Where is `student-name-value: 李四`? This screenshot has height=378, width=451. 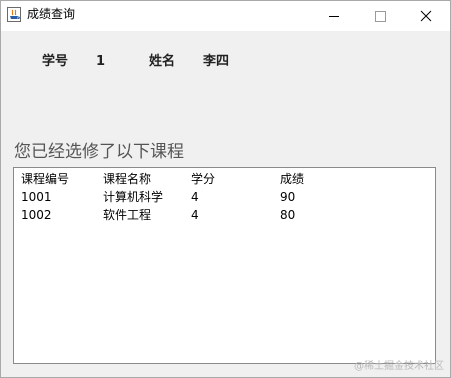 student-name-value: 李四 is located at coordinates (216, 61).